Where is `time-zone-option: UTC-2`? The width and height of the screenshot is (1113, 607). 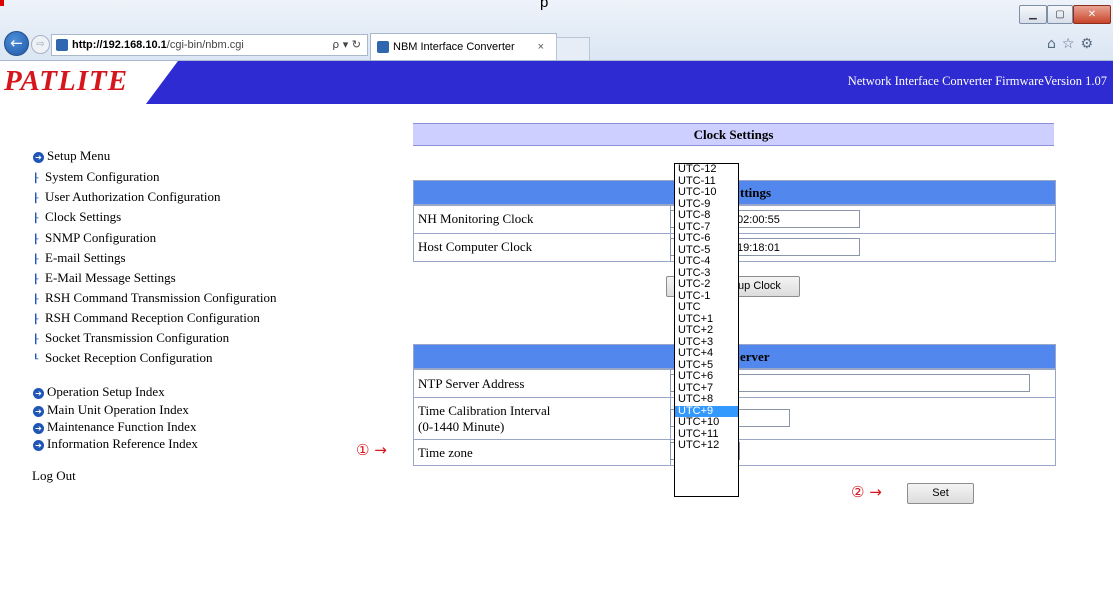
time-zone-option: UTC-2 is located at coordinates (706, 284).